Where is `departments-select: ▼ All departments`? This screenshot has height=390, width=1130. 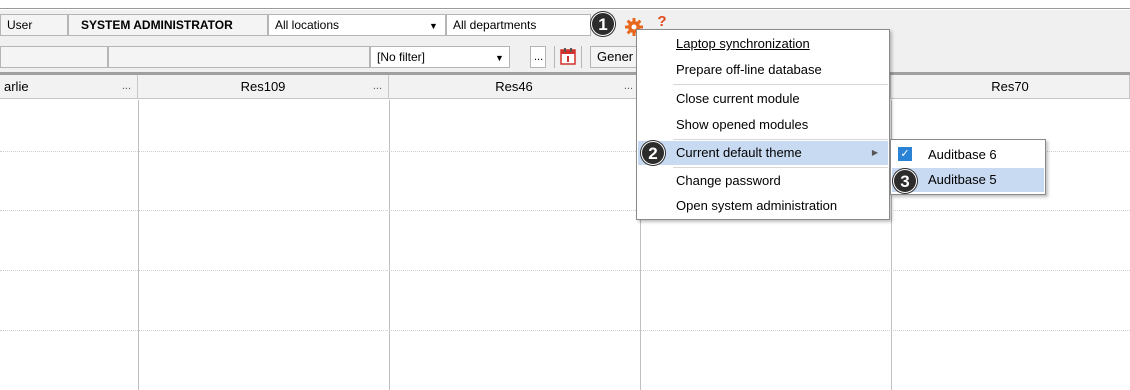
departments-select: ▼ All departments is located at coordinates (518, 25).